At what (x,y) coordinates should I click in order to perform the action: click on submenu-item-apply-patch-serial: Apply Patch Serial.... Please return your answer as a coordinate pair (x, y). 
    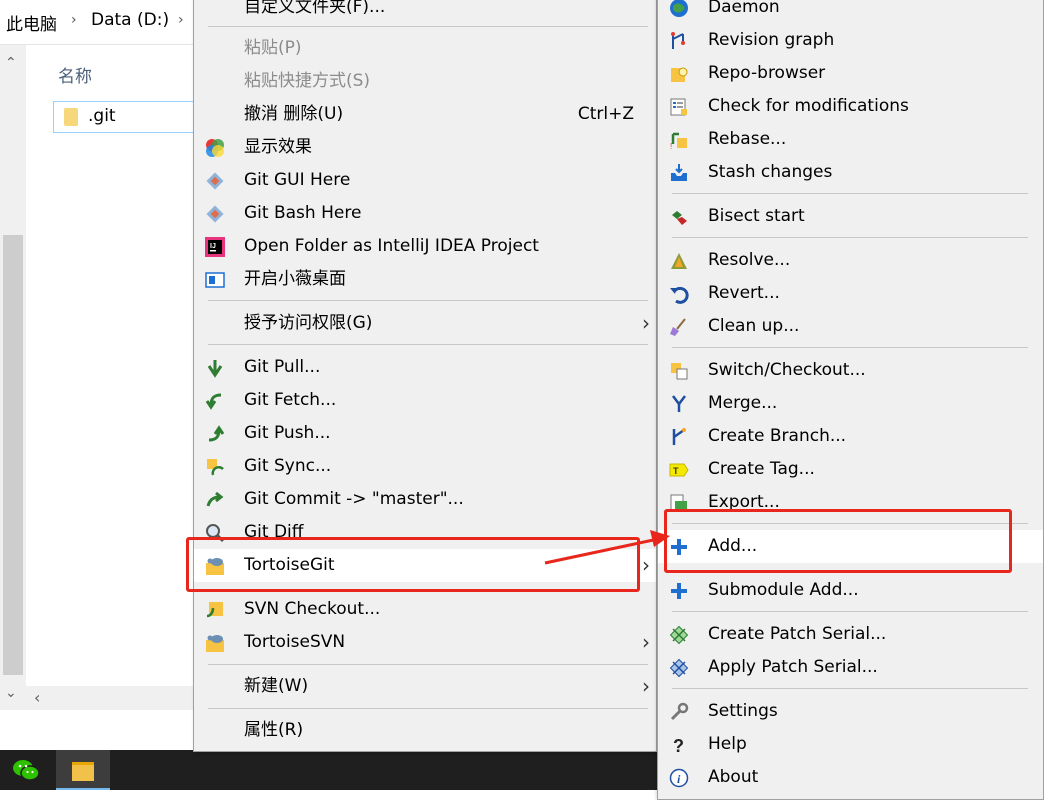
    Looking at the image, I should click on (850, 667).